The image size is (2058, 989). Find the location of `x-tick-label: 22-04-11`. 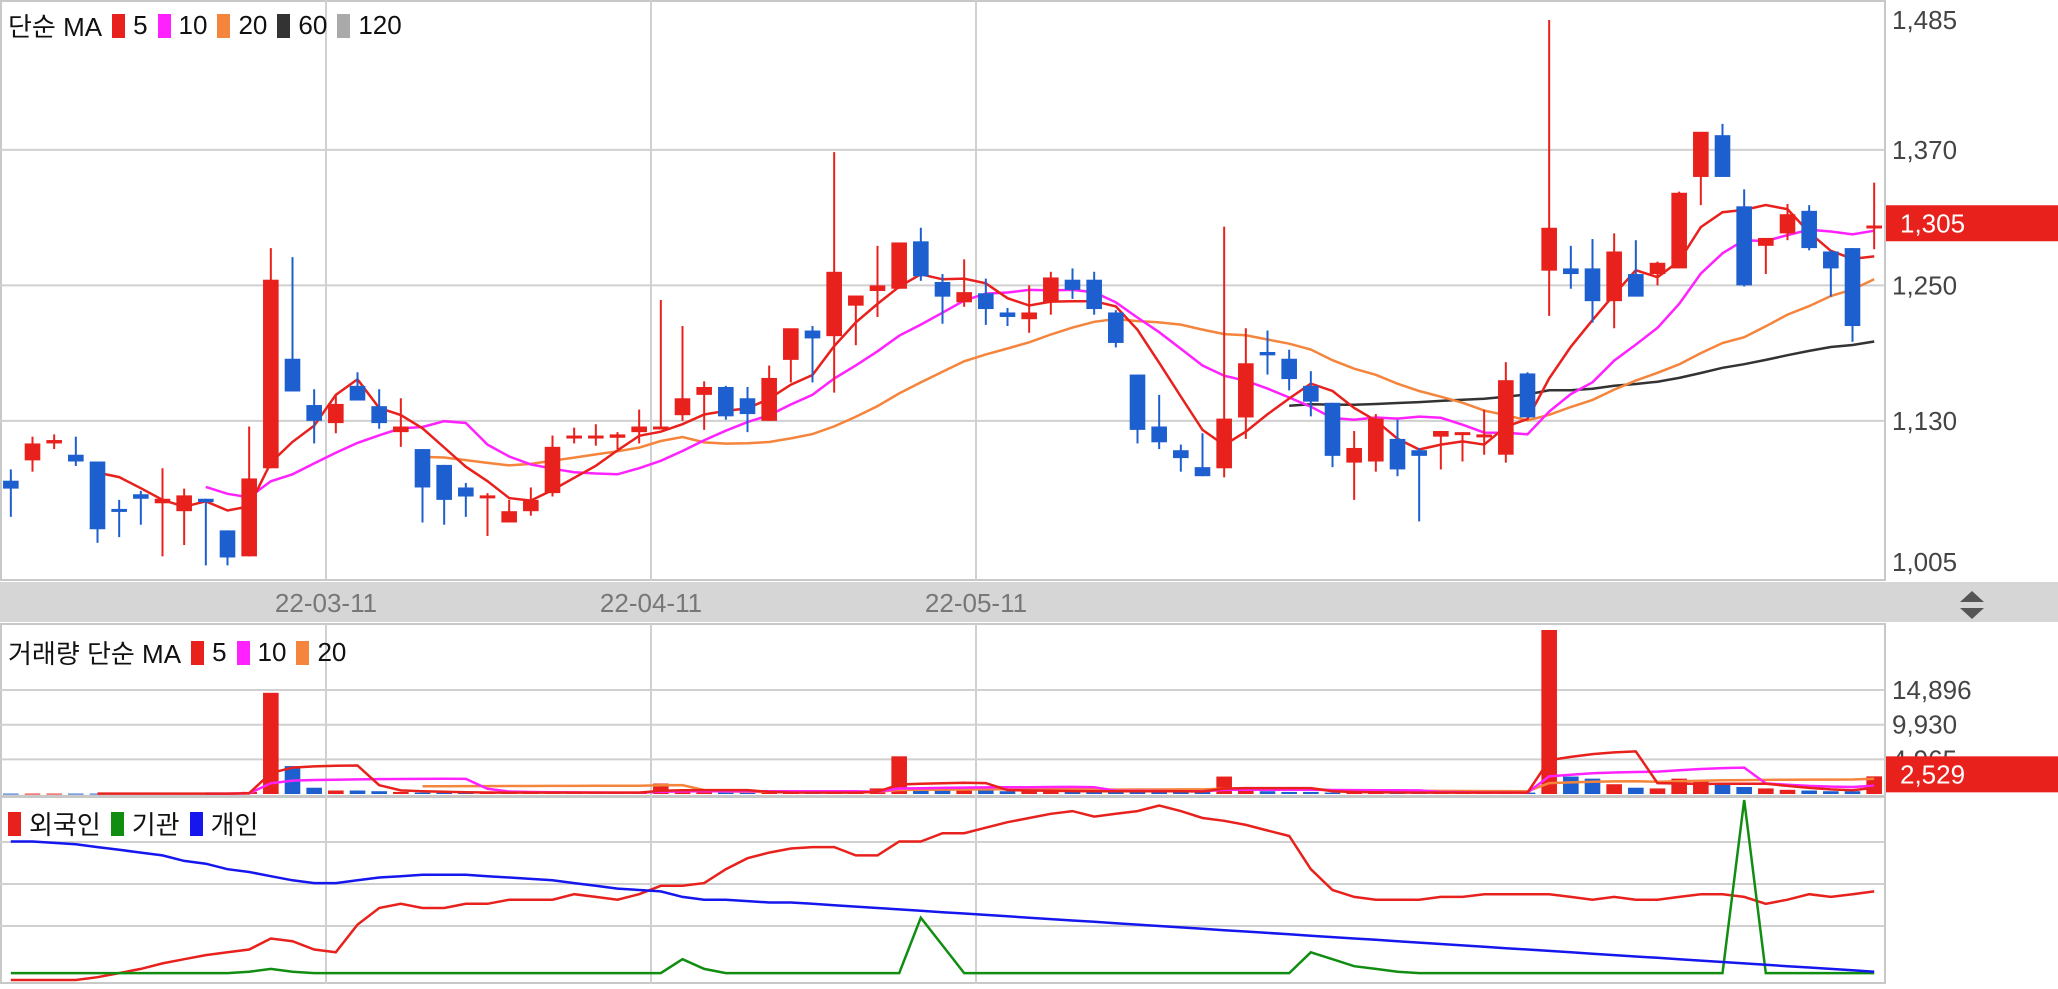

x-tick-label: 22-04-11 is located at coordinates (651, 603).